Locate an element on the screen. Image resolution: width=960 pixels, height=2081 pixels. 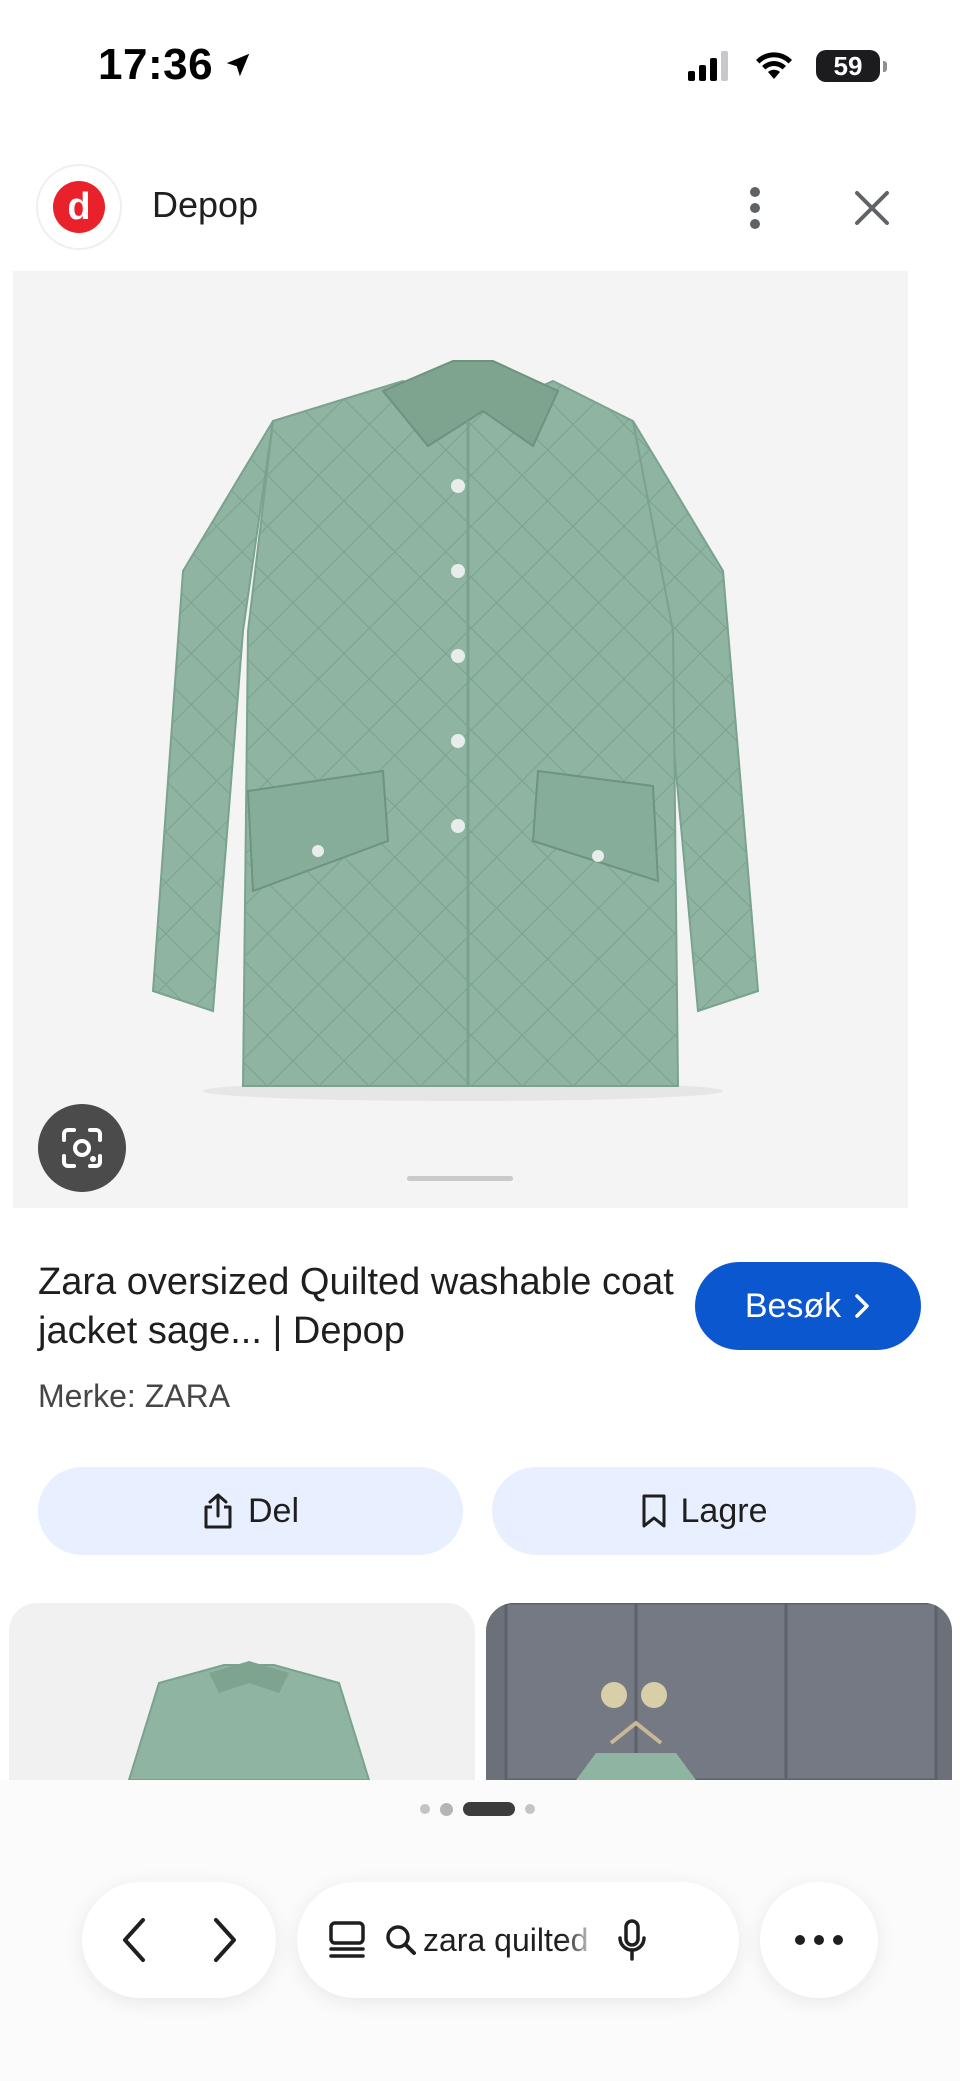
wardrobe-thumbnail is located at coordinates (721, 1691).